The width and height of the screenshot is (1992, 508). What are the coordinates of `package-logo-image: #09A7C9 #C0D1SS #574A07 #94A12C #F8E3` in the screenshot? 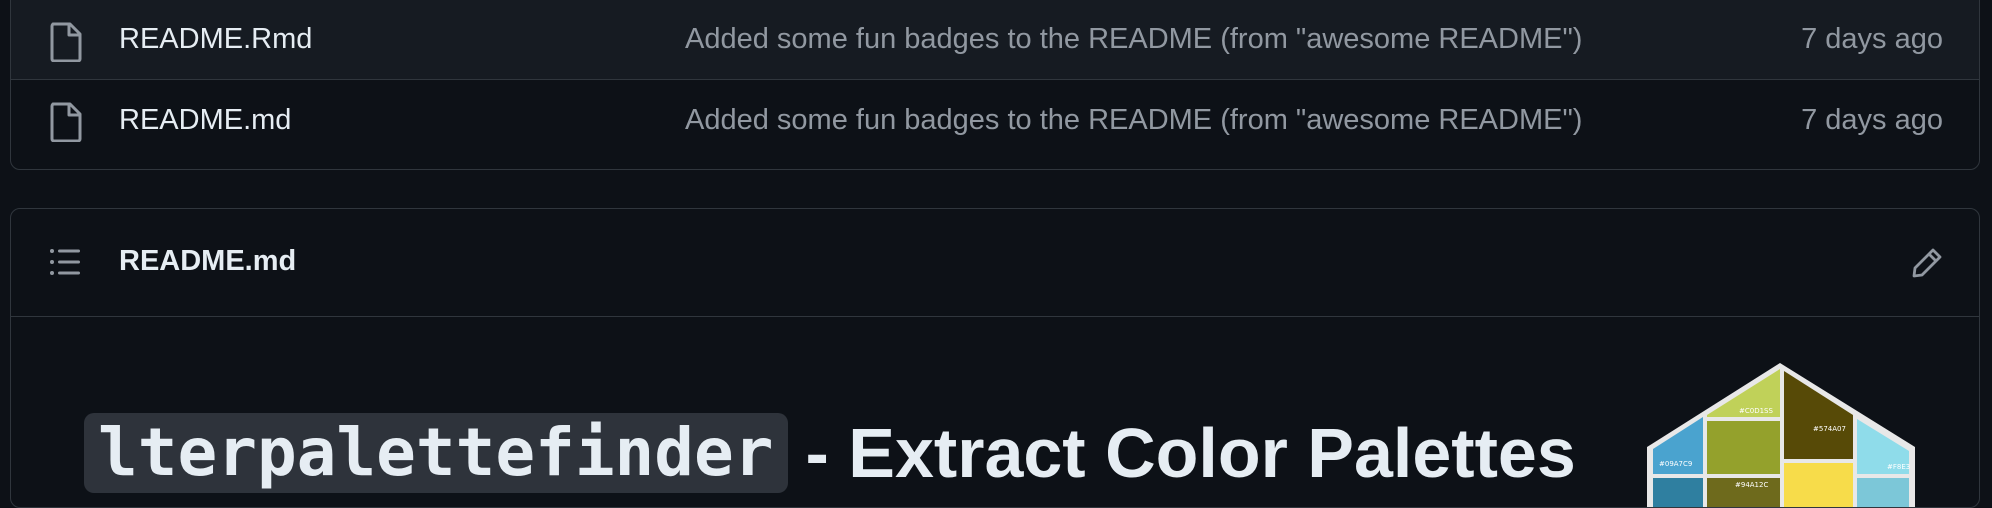 It's located at (1781, 435).